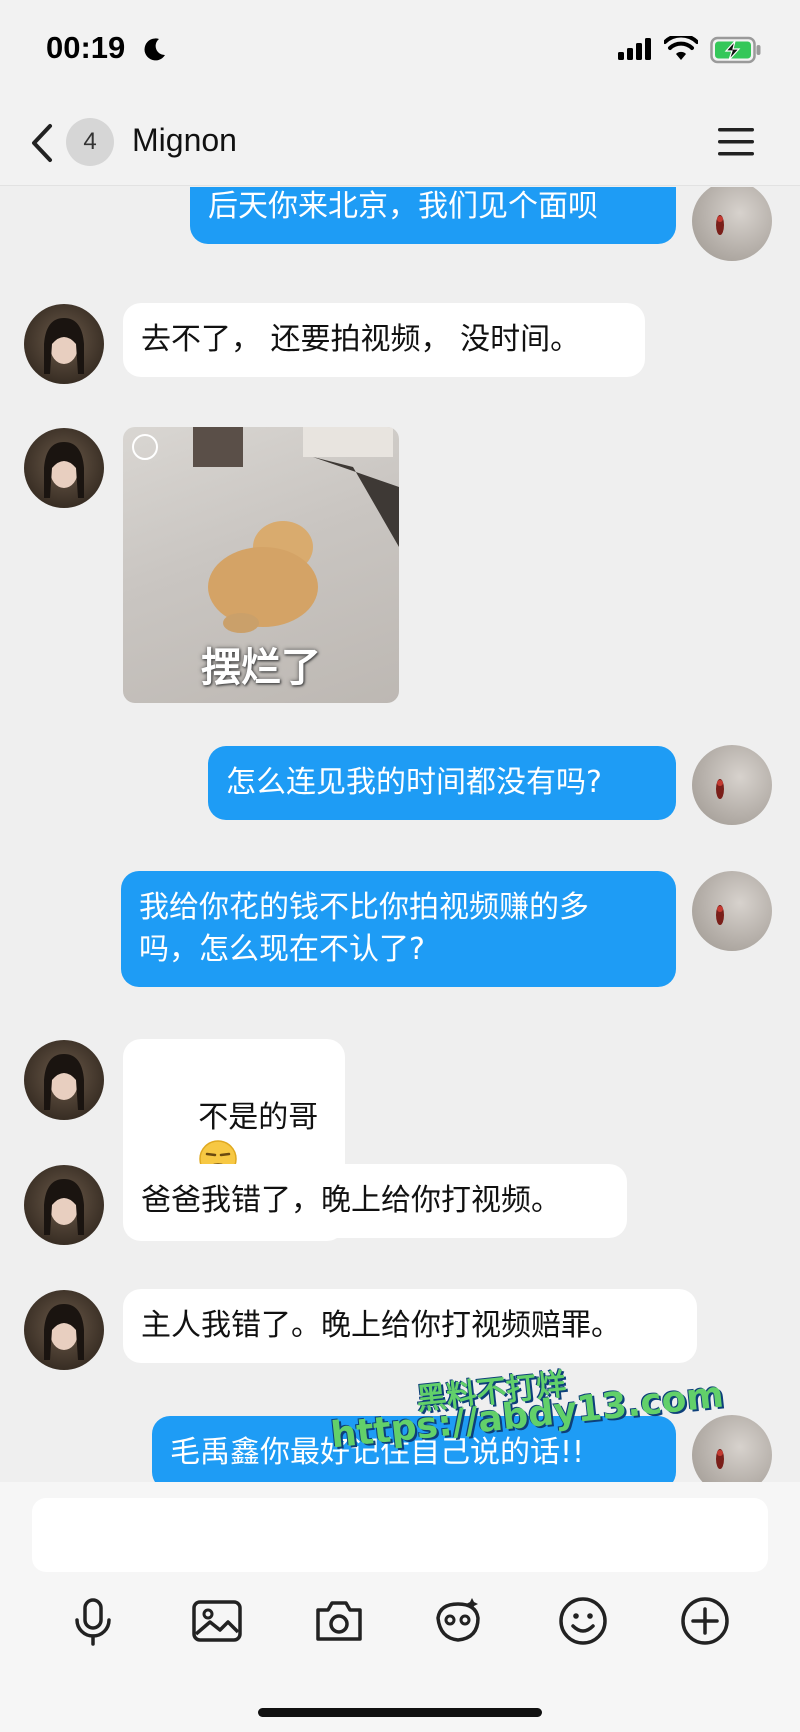 The width and height of the screenshot is (800, 1732). What do you see at coordinates (154, 49) in the screenshot?
I see `moon-icon` at bounding box center [154, 49].